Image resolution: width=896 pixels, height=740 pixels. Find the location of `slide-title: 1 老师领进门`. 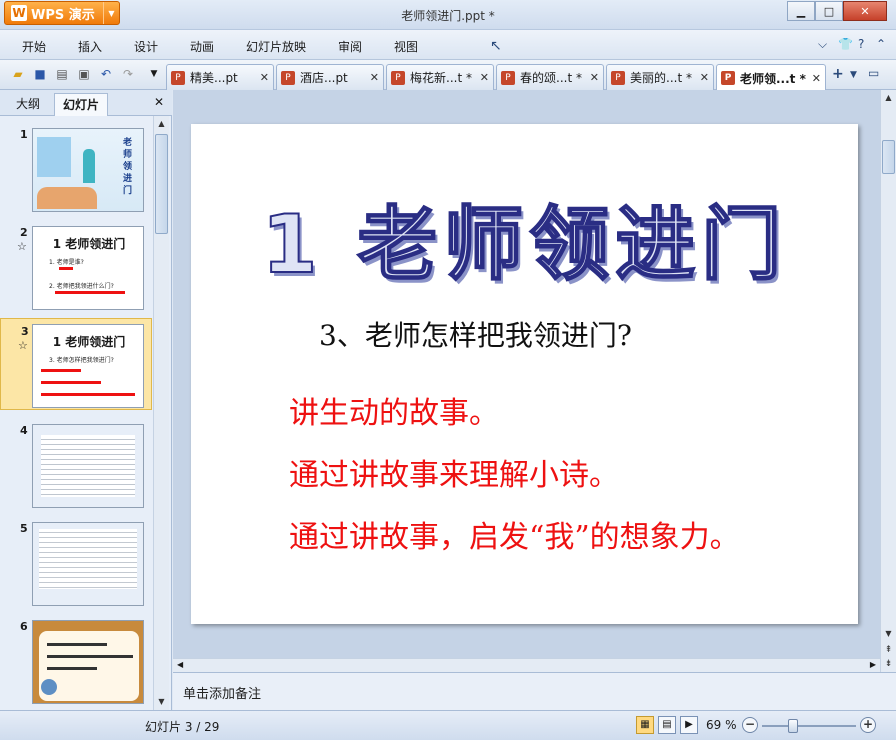

slide-title: 1 老师领进门 is located at coordinates (524, 238).